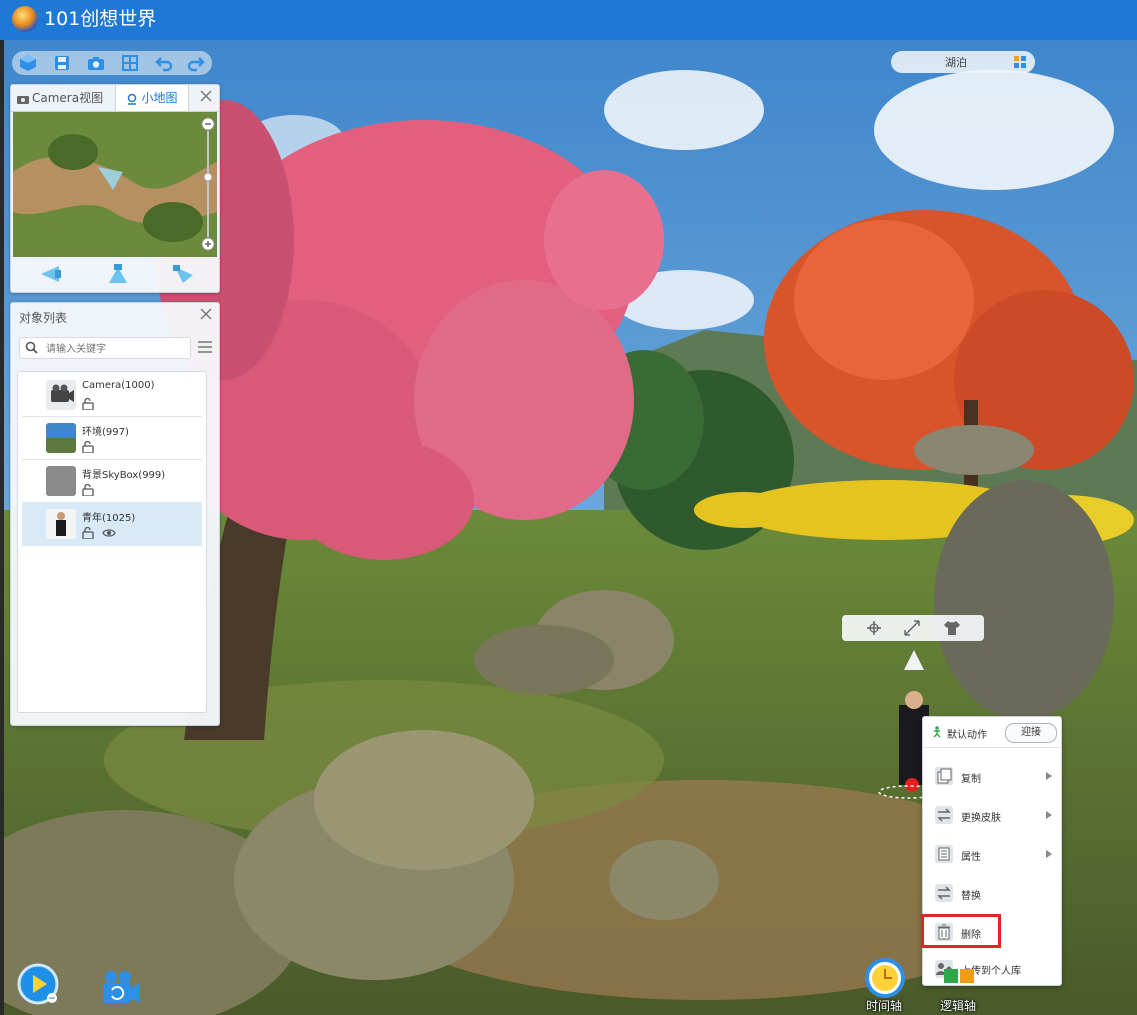 The image size is (1137, 1015). I want to click on default-action-row: 默认动作 迎接, so click(992, 732).